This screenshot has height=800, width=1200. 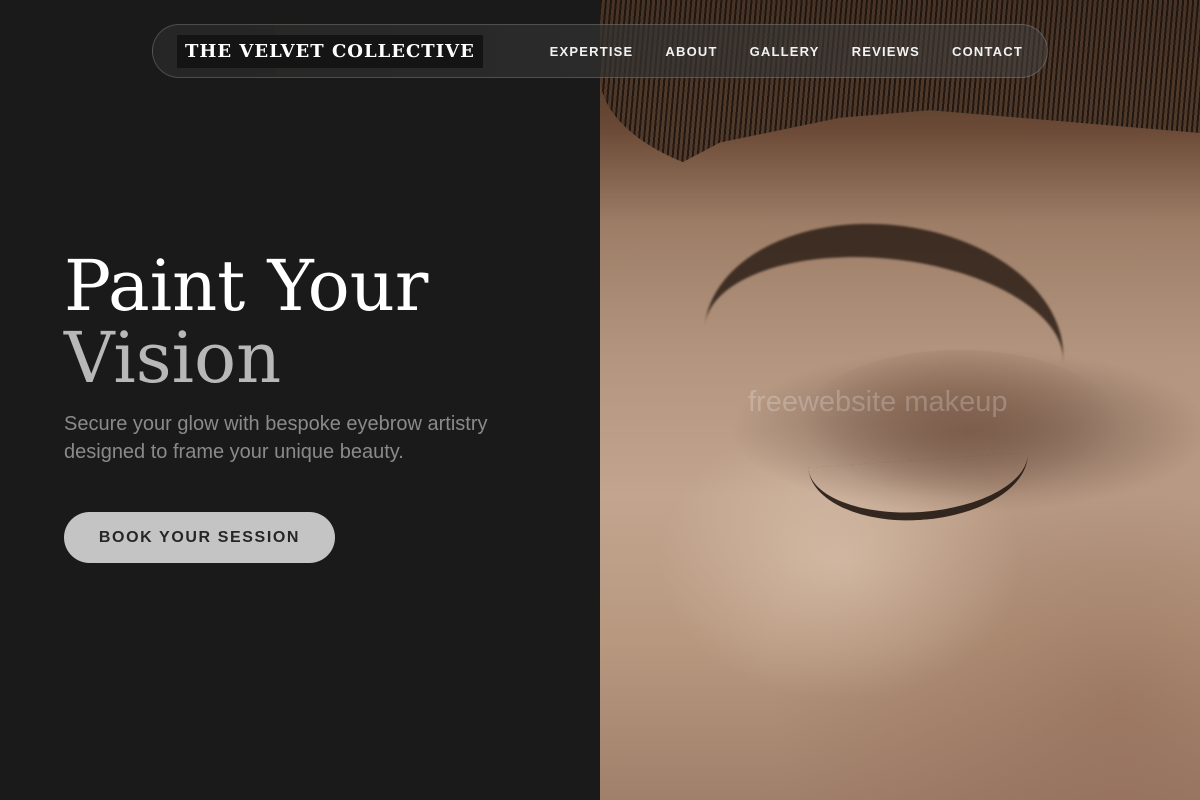 I want to click on brand-logo: THE VELVET COLLECTIVE, so click(x=330, y=51).